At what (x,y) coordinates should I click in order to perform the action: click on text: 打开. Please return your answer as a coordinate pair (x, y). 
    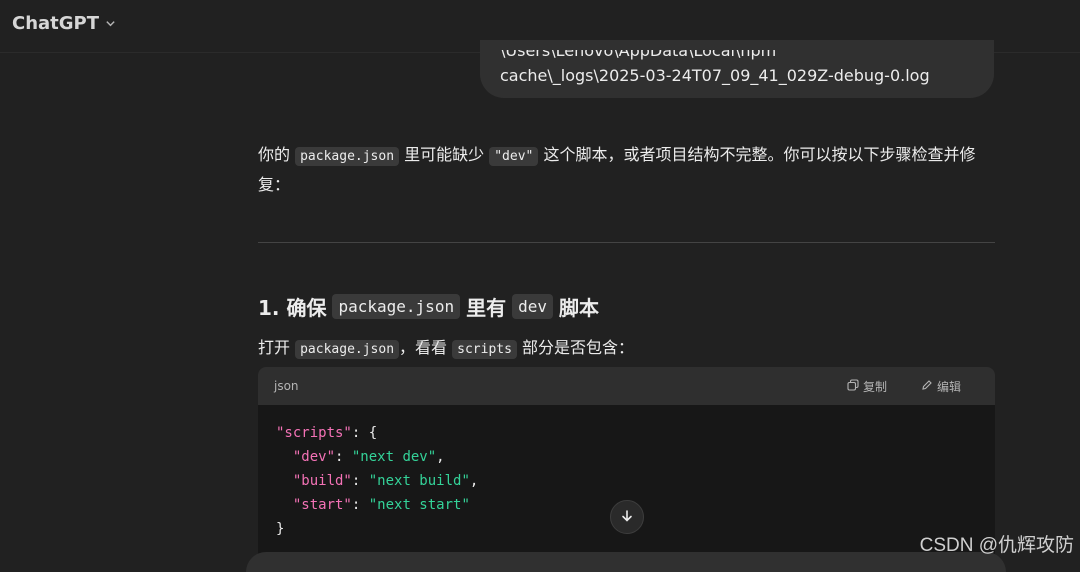
    Looking at the image, I should click on (274, 347).